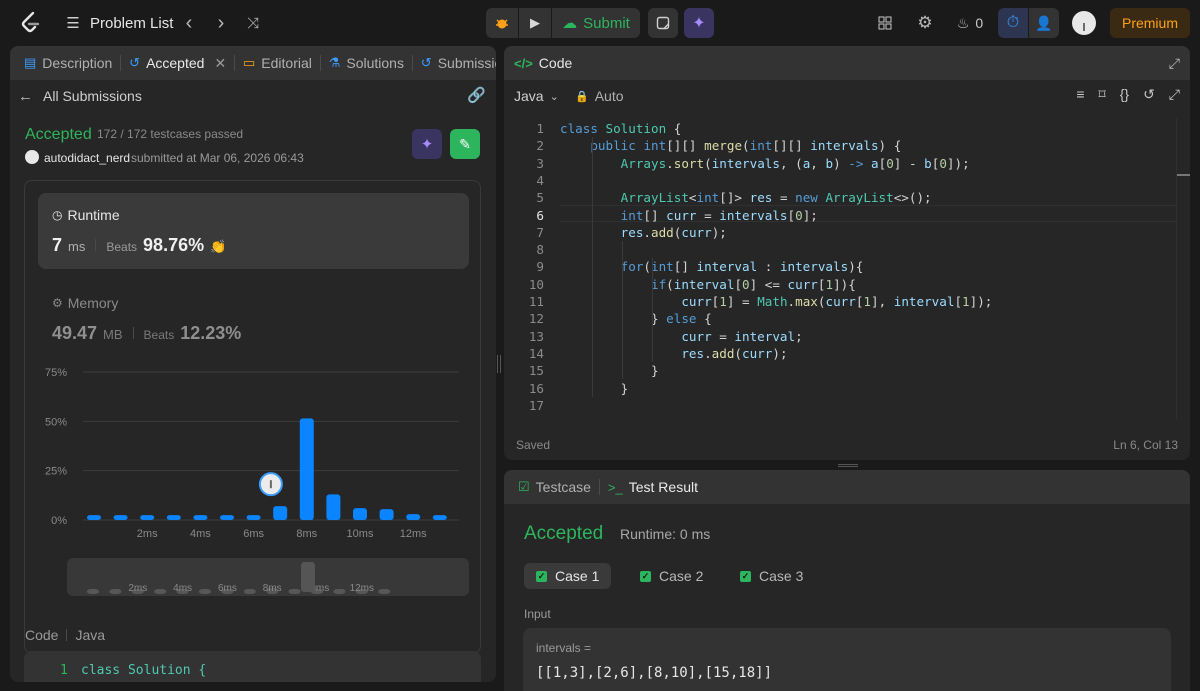 The image size is (1200, 691). Describe the element at coordinates (1124, 94) in the screenshot. I see `braces-icon: {}` at that location.